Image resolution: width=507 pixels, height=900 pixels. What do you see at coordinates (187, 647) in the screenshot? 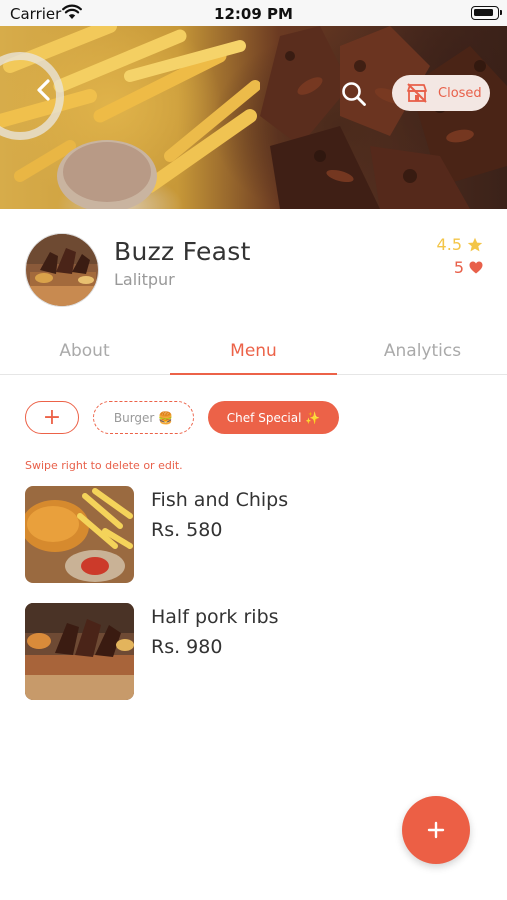
I see `menu-item-price: Rs. 980` at bounding box center [187, 647].